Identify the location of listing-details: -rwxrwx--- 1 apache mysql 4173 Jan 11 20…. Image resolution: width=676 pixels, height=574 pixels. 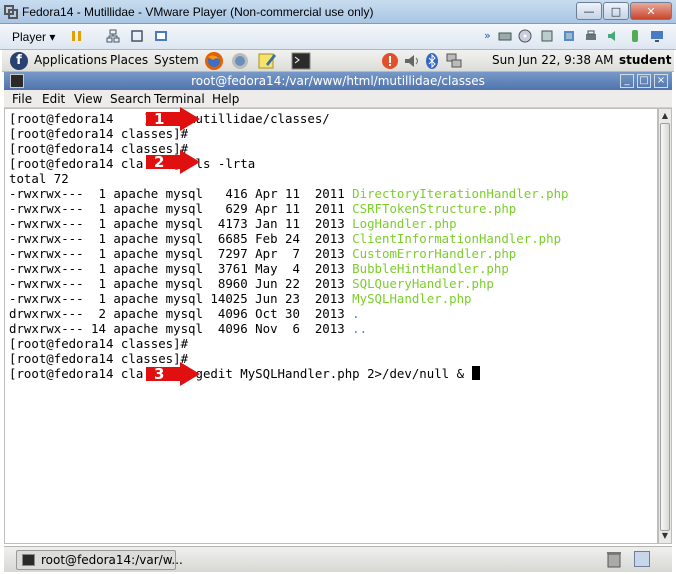
(181, 223).